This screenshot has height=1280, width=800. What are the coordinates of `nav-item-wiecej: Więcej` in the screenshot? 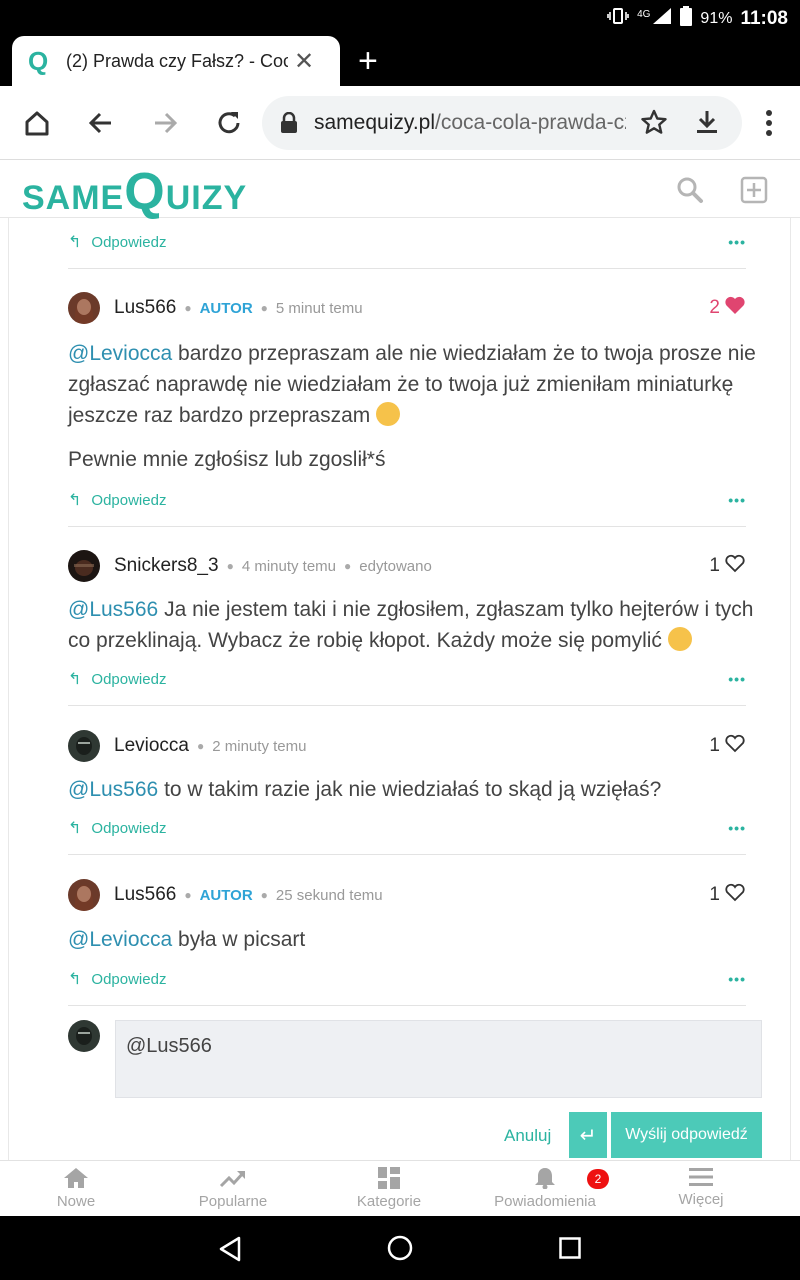 It's located at (701, 1187).